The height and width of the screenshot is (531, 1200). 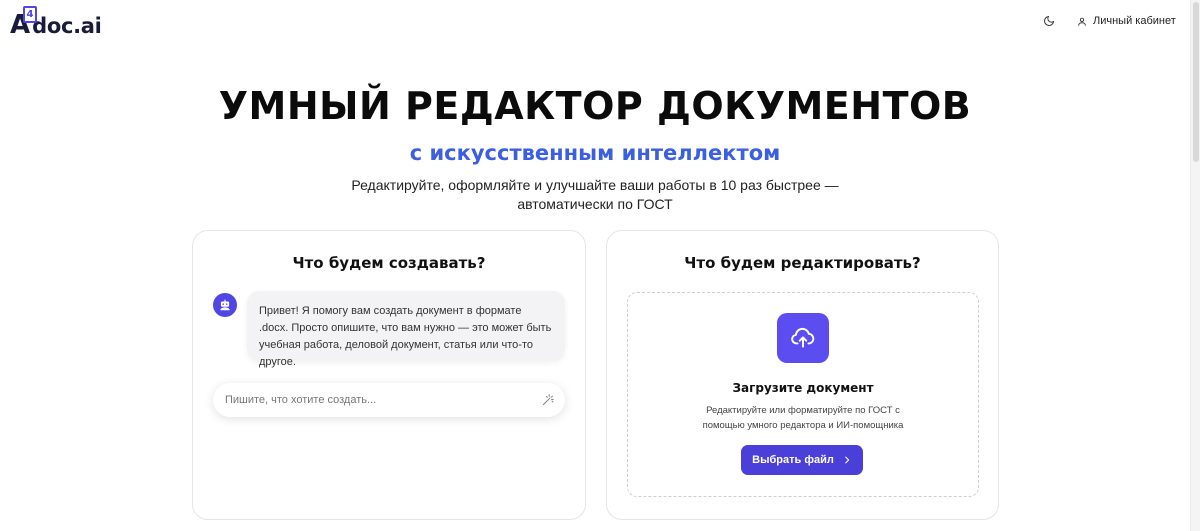 What do you see at coordinates (1082, 21) in the screenshot?
I see `user-icon` at bounding box center [1082, 21].